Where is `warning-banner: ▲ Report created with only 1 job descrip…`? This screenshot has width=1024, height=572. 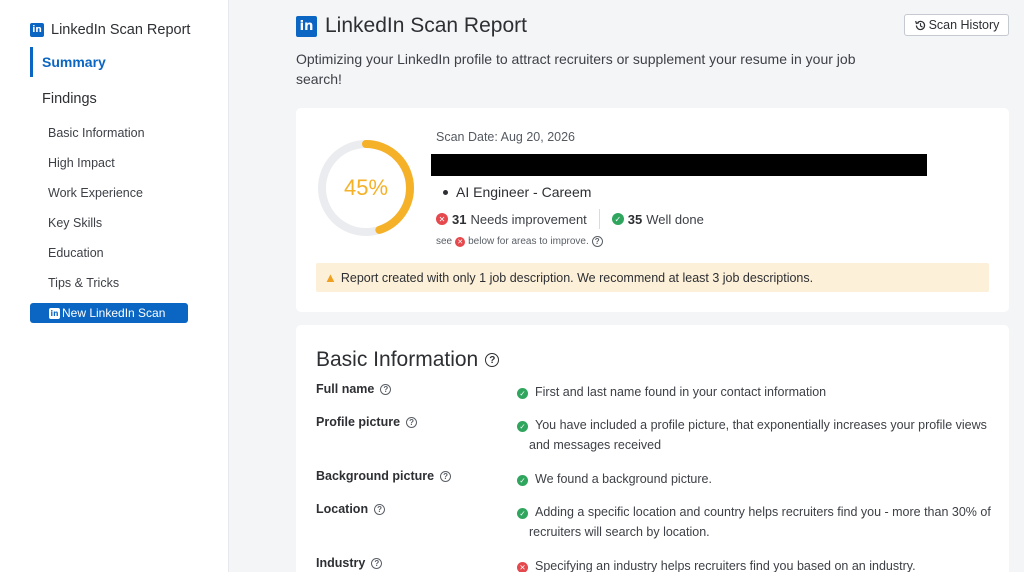 warning-banner: ▲ Report created with only 1 job descrip… is located at coordinates (652, 277).